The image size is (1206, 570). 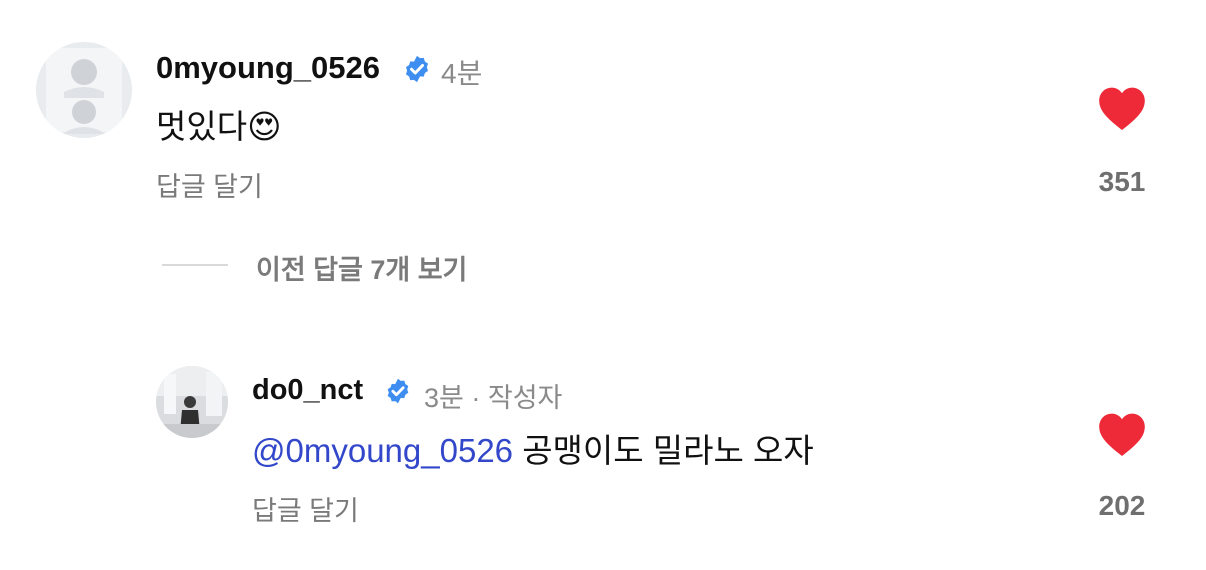 I want to click on reply-text: @0myoung_0526 공맹이도 밀라노 오자, so click(x=533, y=448).